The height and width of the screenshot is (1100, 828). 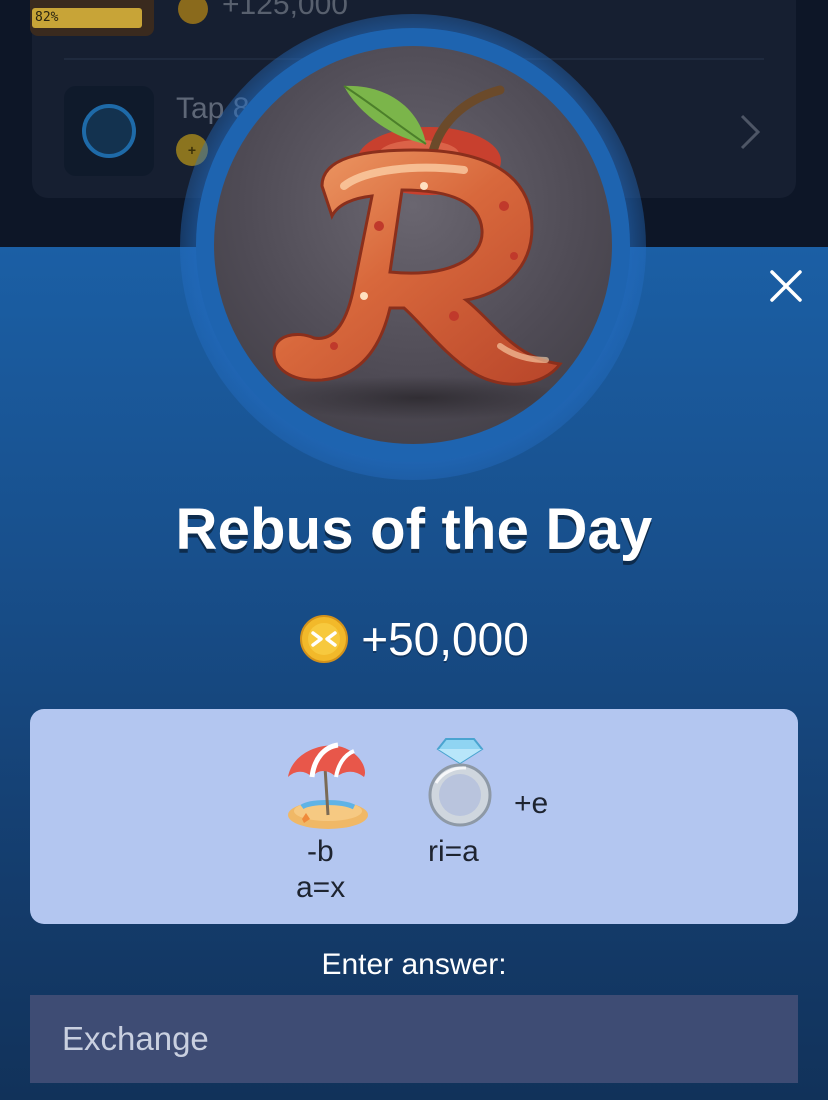 I want to click on close-icon, so click(x=786, y=286).